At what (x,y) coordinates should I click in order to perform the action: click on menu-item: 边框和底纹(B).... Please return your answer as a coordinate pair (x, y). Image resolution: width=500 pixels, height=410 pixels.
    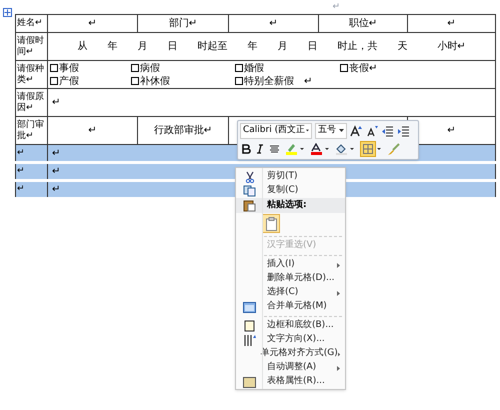
    Looking at the image, I should click on (290, 326).